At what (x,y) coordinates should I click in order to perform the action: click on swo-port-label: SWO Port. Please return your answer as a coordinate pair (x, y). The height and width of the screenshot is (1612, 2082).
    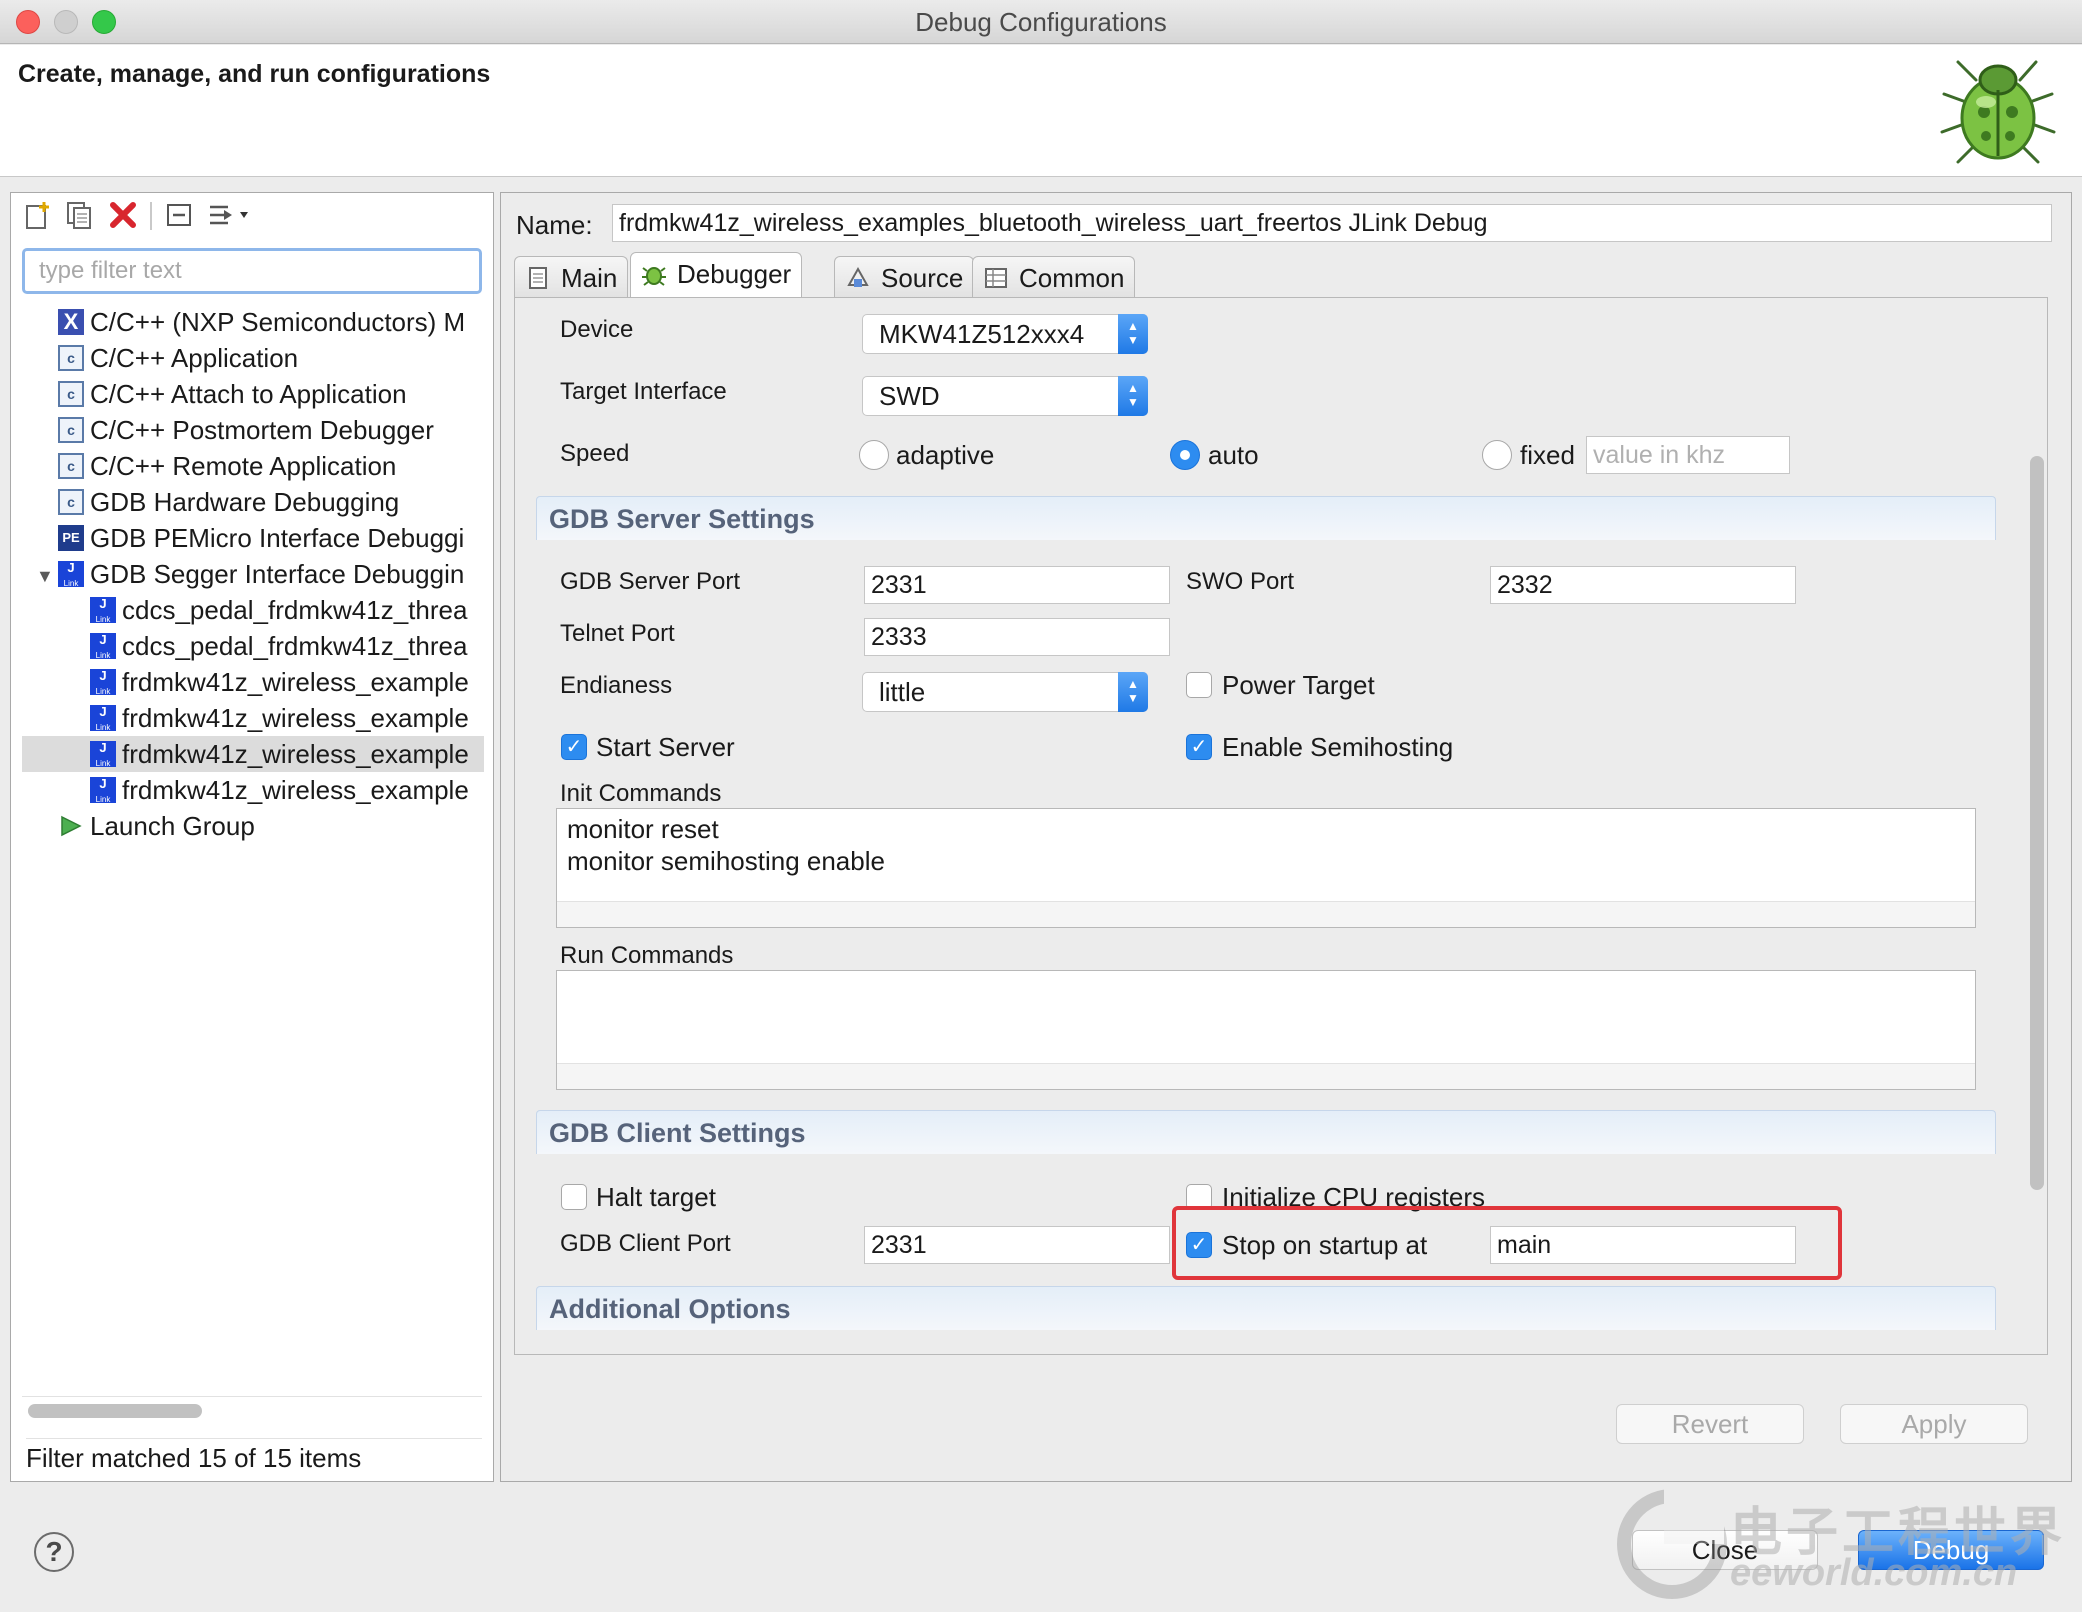
    Looking at the image, I should click on (1240, 581).